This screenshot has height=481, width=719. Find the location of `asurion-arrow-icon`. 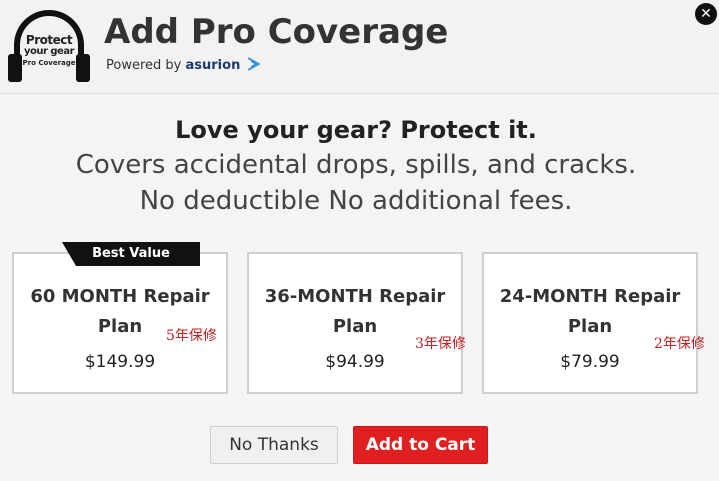

asurion-arrow-icon is located at coordinates (255, 64).